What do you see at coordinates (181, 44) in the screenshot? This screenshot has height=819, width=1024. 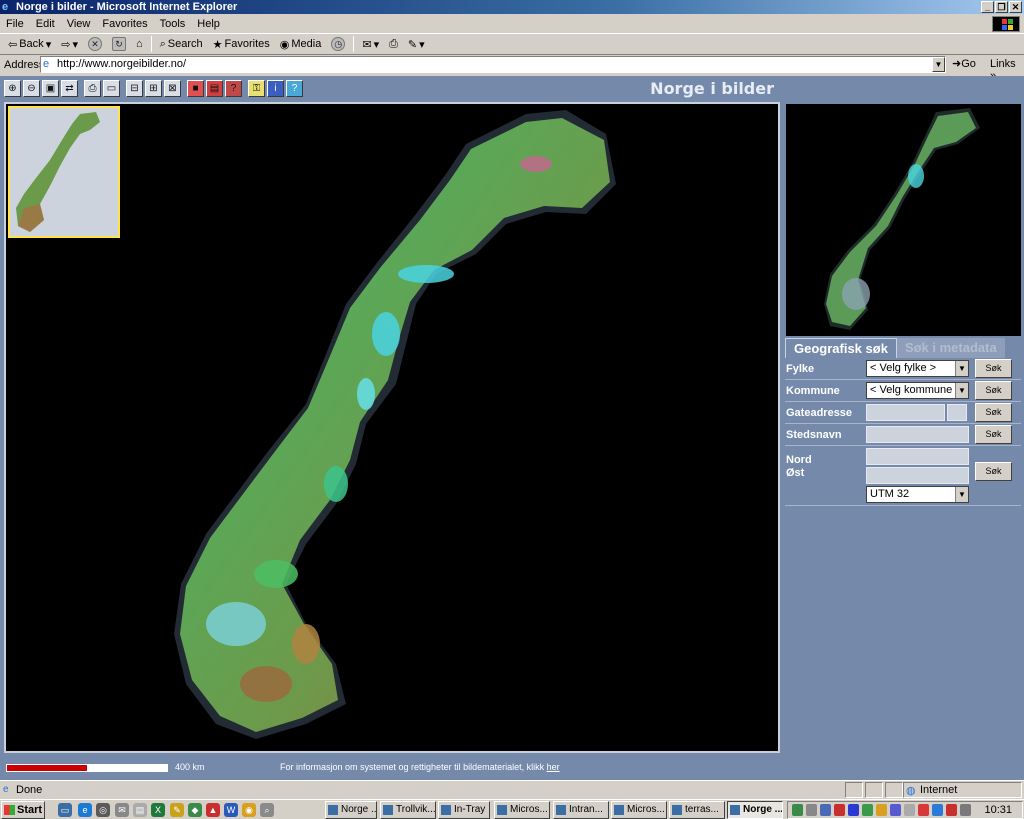 I see `search-button: ⌕ Search` at bounding box center [181, 44].